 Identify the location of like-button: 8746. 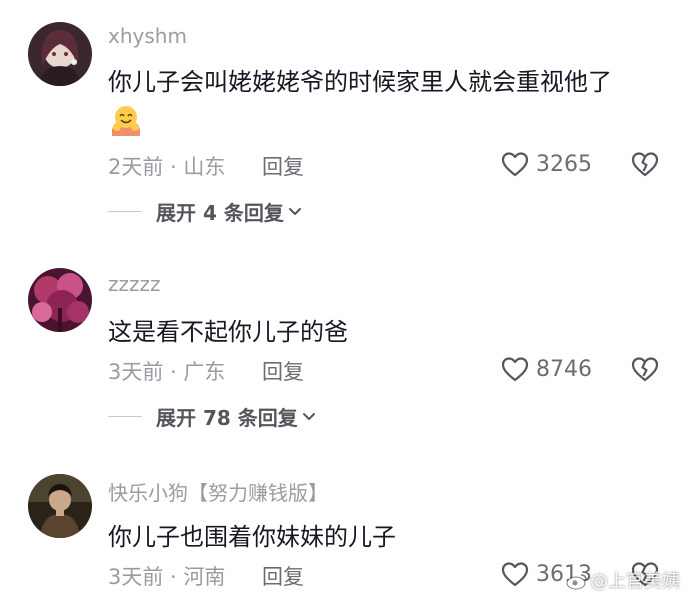
(546, 369).